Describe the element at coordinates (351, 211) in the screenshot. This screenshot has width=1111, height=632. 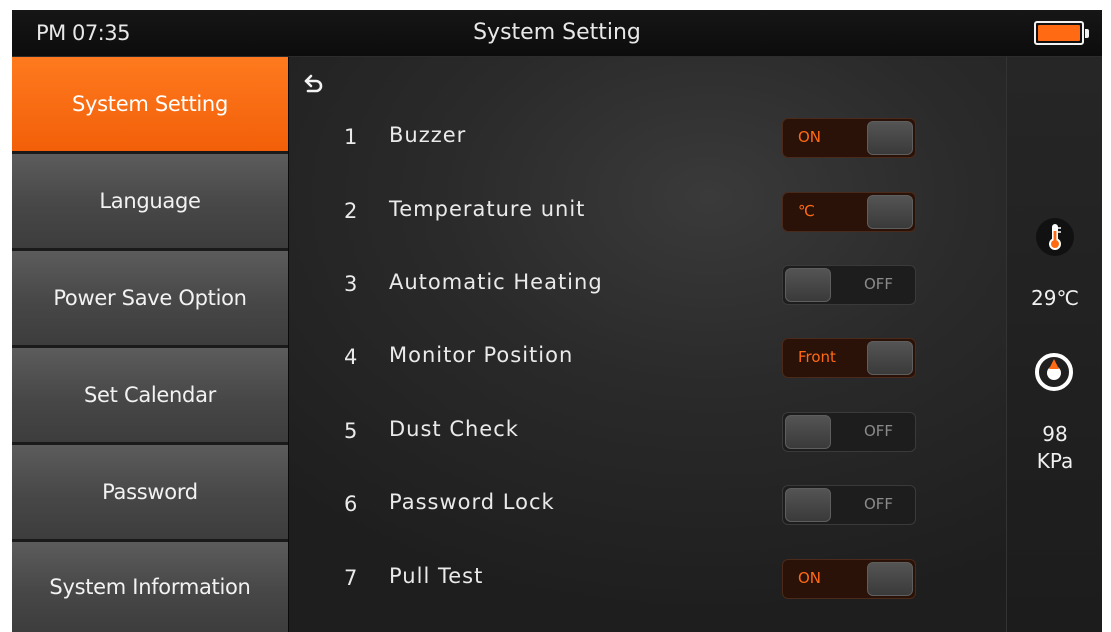
I see `setting-number: 2` at that location.